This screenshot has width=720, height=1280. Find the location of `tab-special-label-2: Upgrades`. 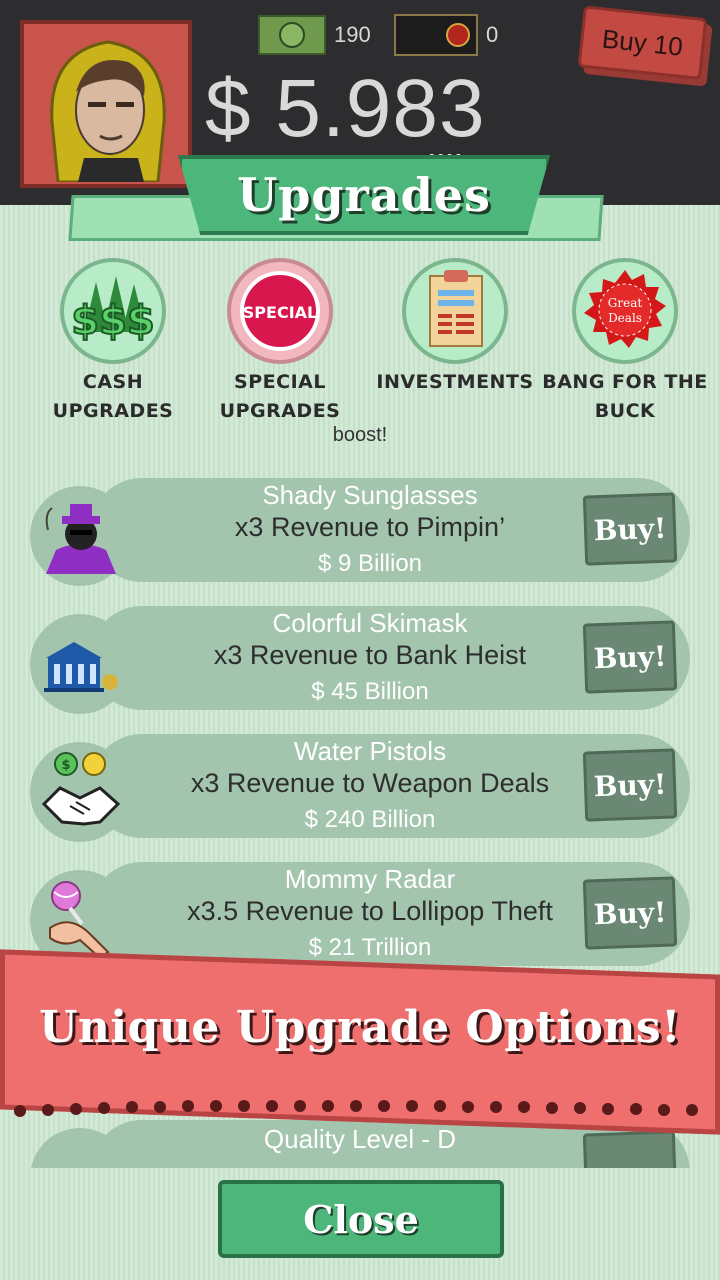

tab-special-label-2: Upgrades is located at coordinates (280, 411).